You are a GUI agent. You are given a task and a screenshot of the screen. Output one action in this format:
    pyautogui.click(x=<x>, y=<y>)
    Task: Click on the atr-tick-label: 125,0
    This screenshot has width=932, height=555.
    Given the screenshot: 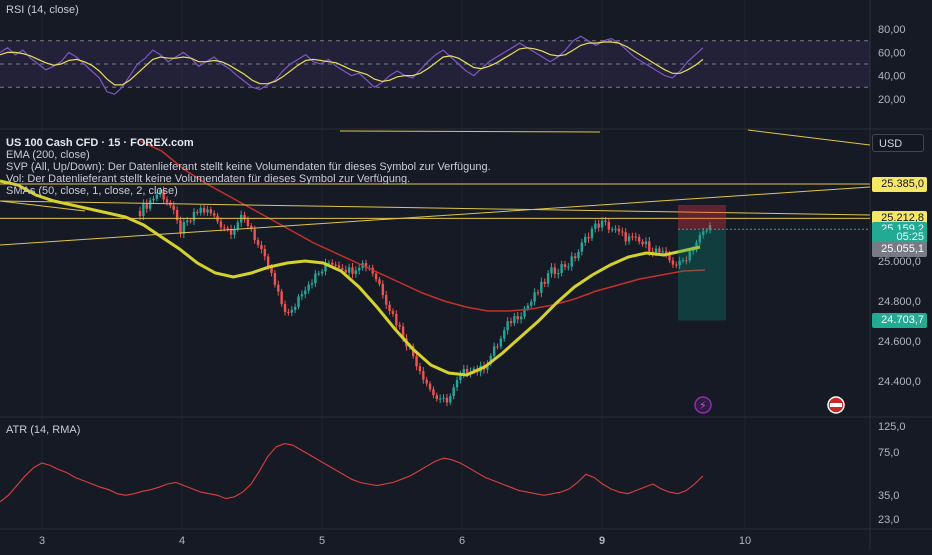 What is the action you would take?
    pyautogui.click(x=892, y=427)
    